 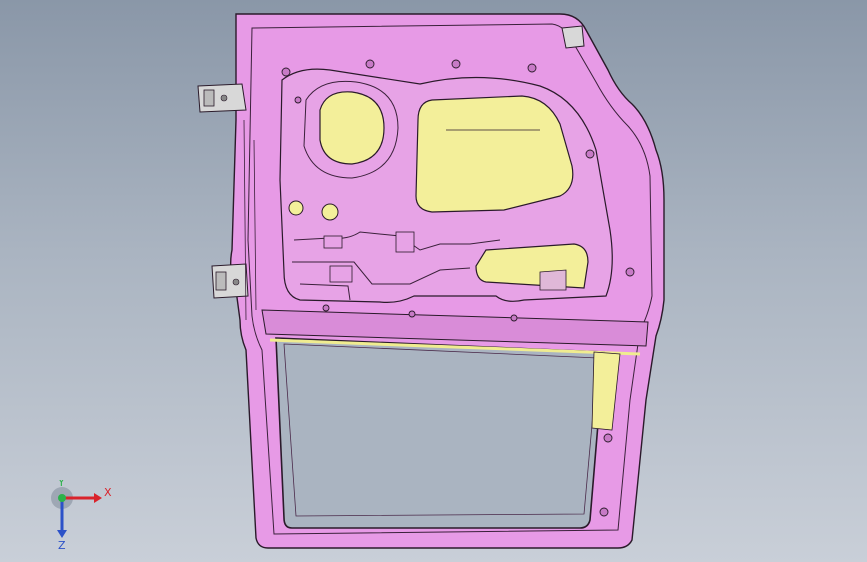 What do you see at coordinates (61, 484) in the screenshot?
I see `y-axis-label: Y` at bounding box center [61, 484].